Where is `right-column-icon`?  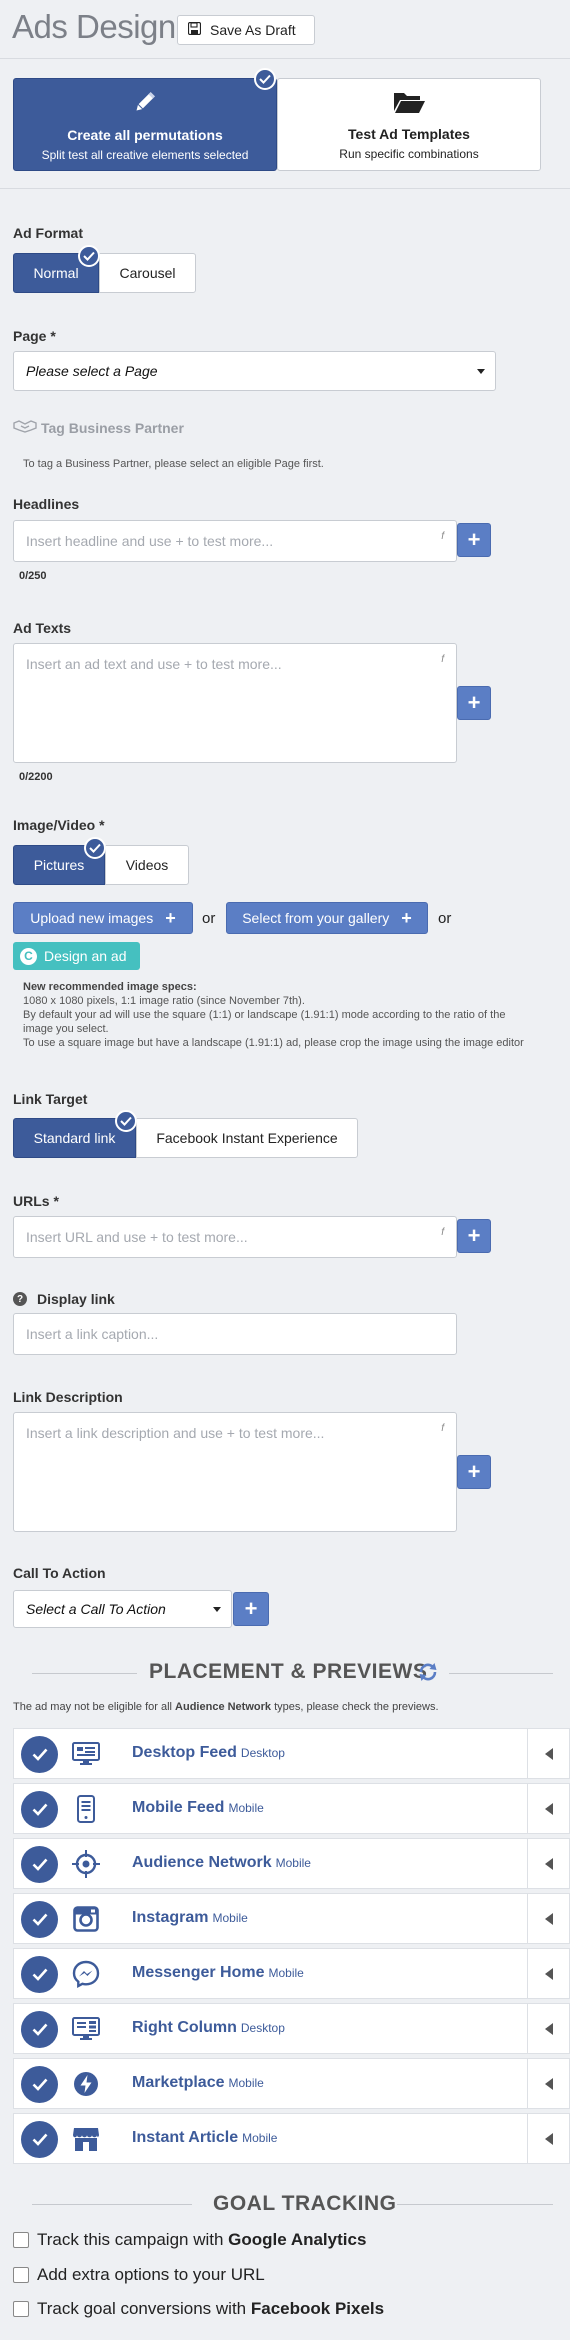 right-column-icon is located at coordinates (86, 2029).